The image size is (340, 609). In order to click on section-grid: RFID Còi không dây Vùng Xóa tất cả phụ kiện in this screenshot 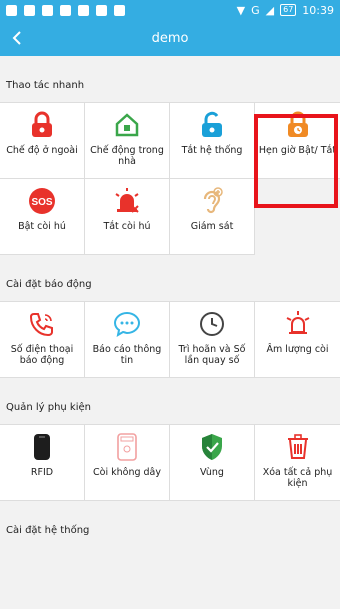, I will do `click(170, 462)`.